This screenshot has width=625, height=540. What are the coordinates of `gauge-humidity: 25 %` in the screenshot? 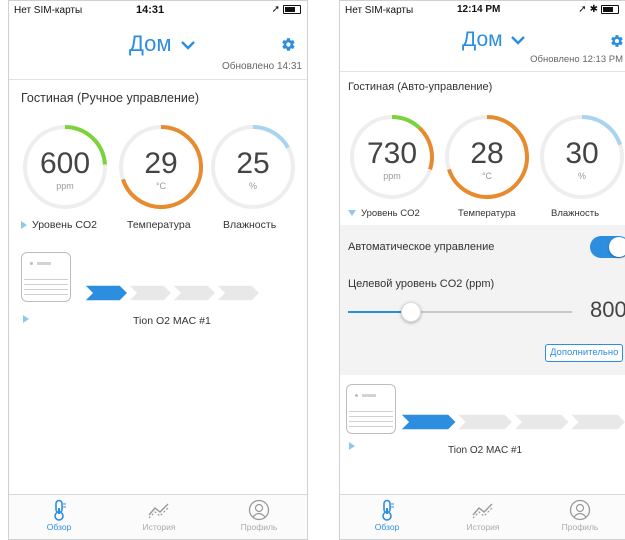 It's located at (253, 167).